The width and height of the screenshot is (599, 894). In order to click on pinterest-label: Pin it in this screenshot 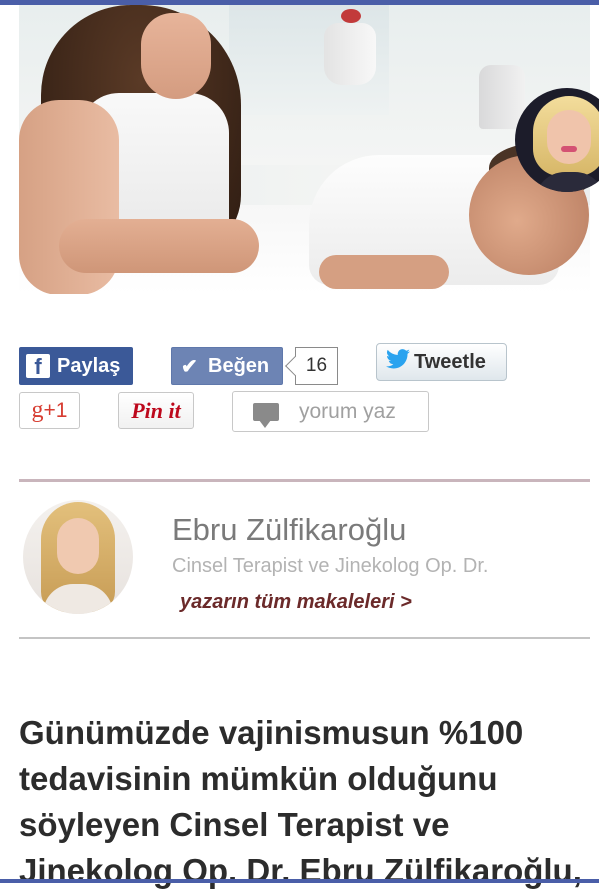, I will do `click(156, 410)`.